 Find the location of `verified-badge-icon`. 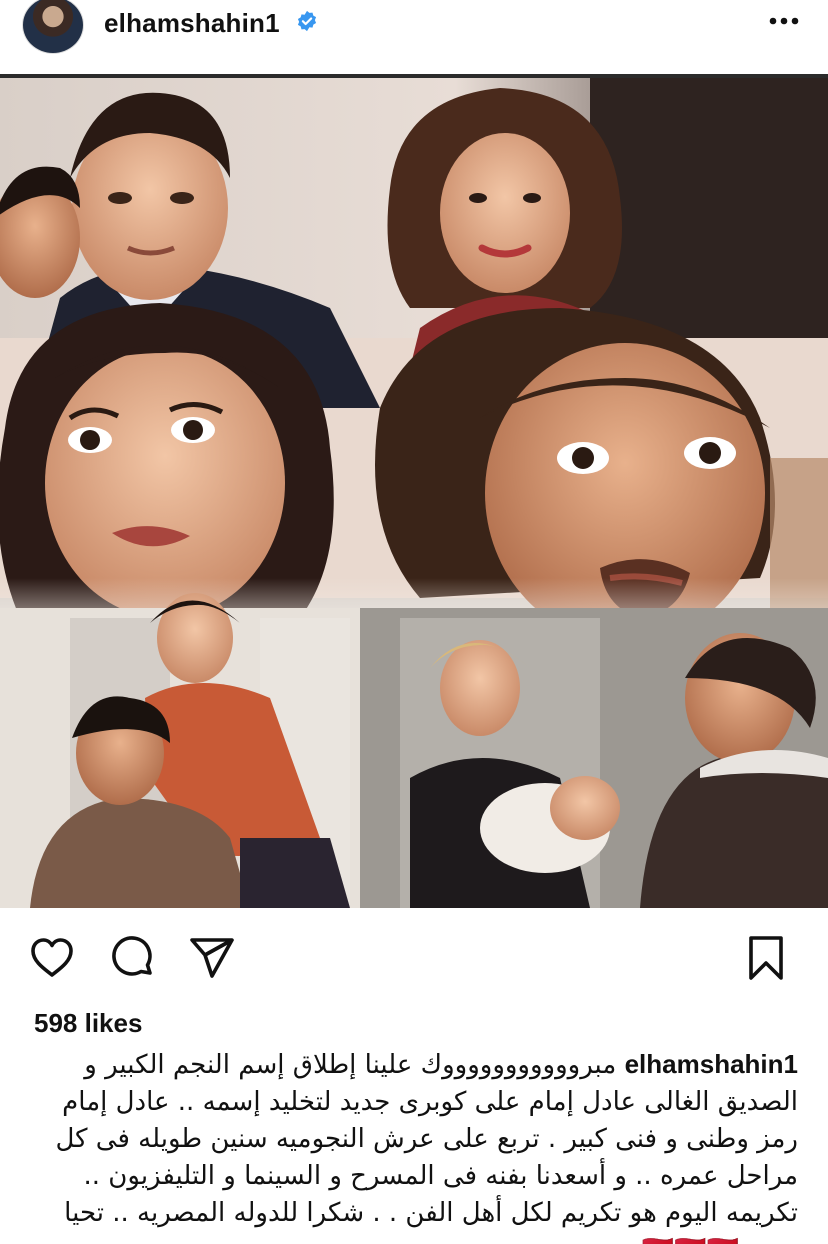

verified-badge-icon is located at coordinates (307, 21).